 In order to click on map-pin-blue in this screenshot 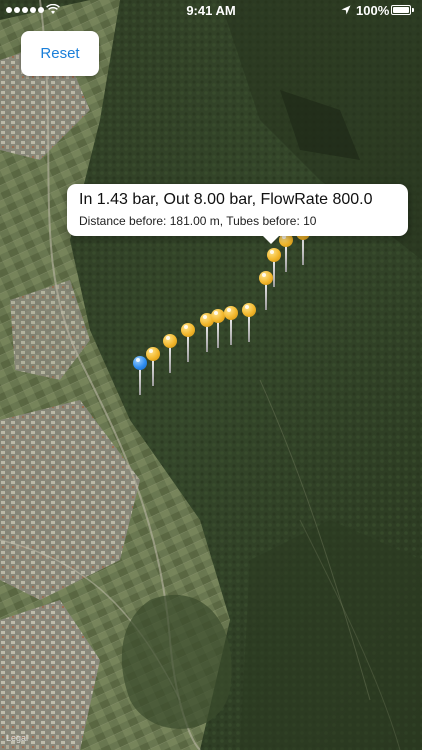, I will do `click(140, 376)`.